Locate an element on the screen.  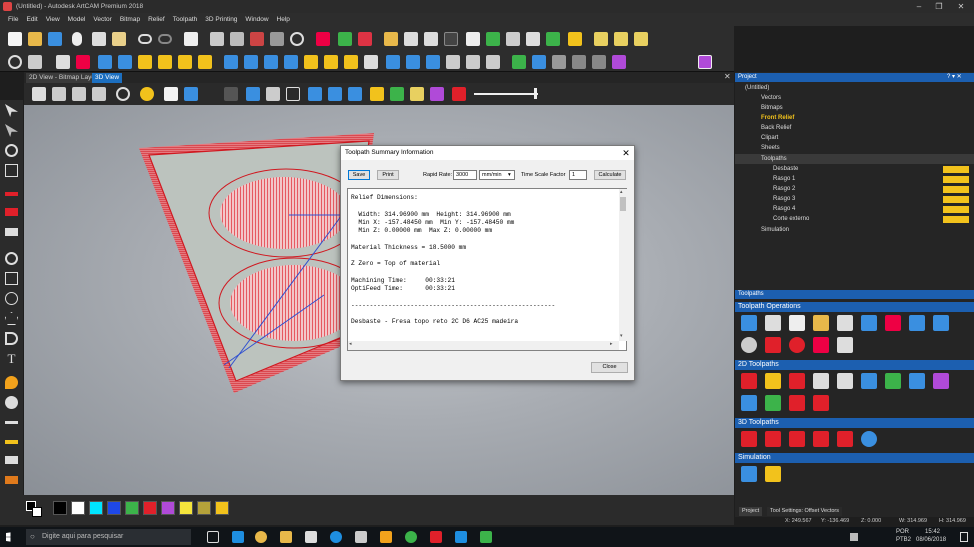
open-folder-icon is located at coordinates (35, 39).